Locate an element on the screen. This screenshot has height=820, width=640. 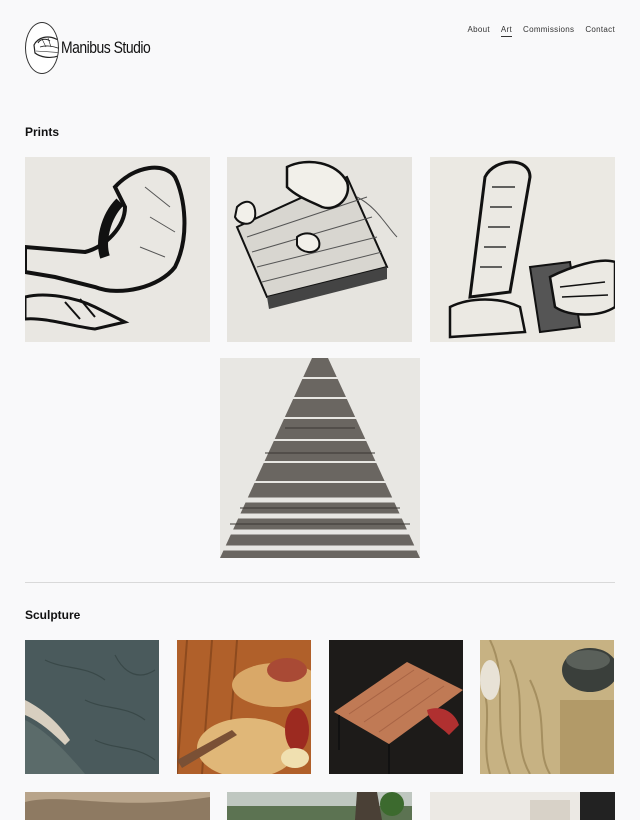
section-title-sculpture: Sculpture is located at coordinates (53, 615).